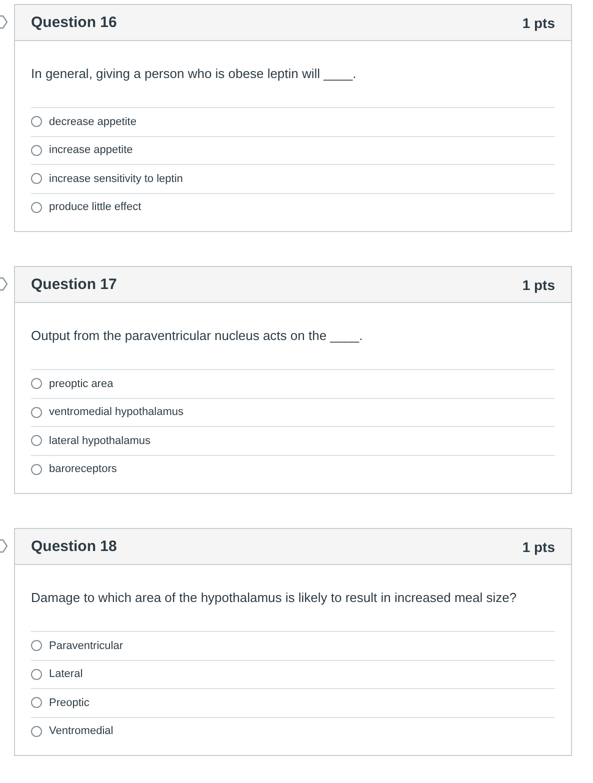 This screenshot has height=783, width=593. I want to click on question-text: In general, giving a person who is obese leptin will ____., so click(194, 74).